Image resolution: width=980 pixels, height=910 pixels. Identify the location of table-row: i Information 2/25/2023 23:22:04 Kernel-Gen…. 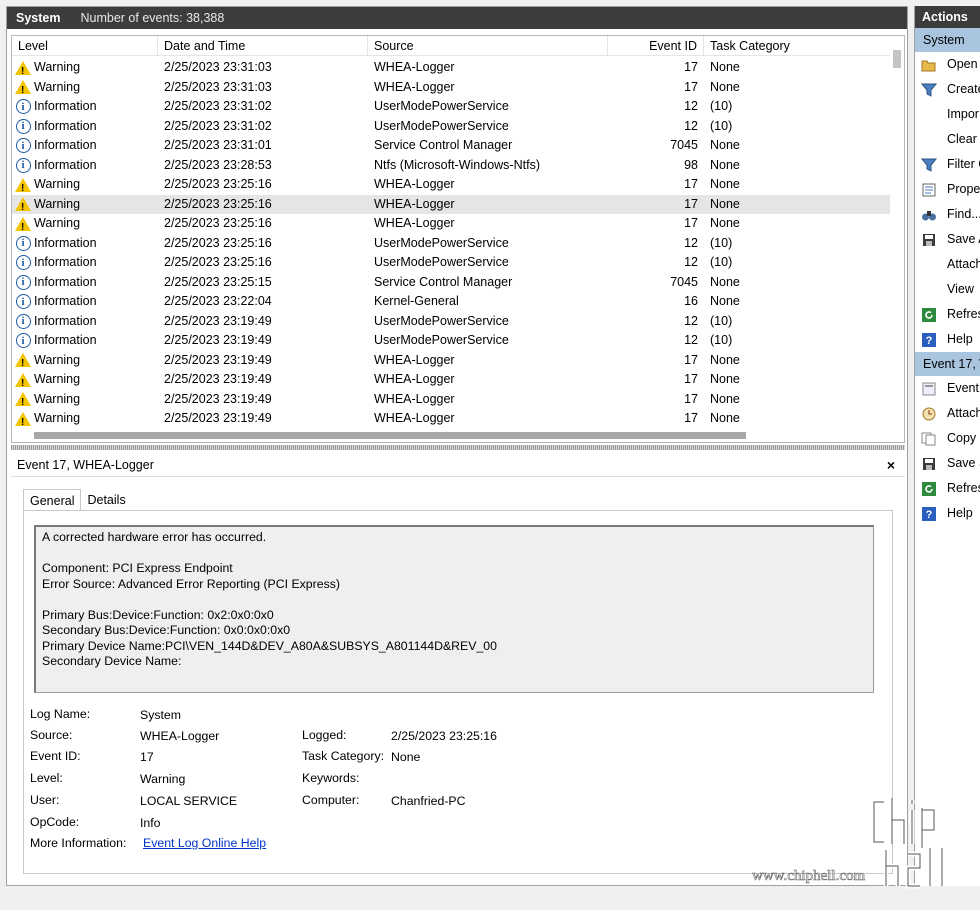
(451, 302).